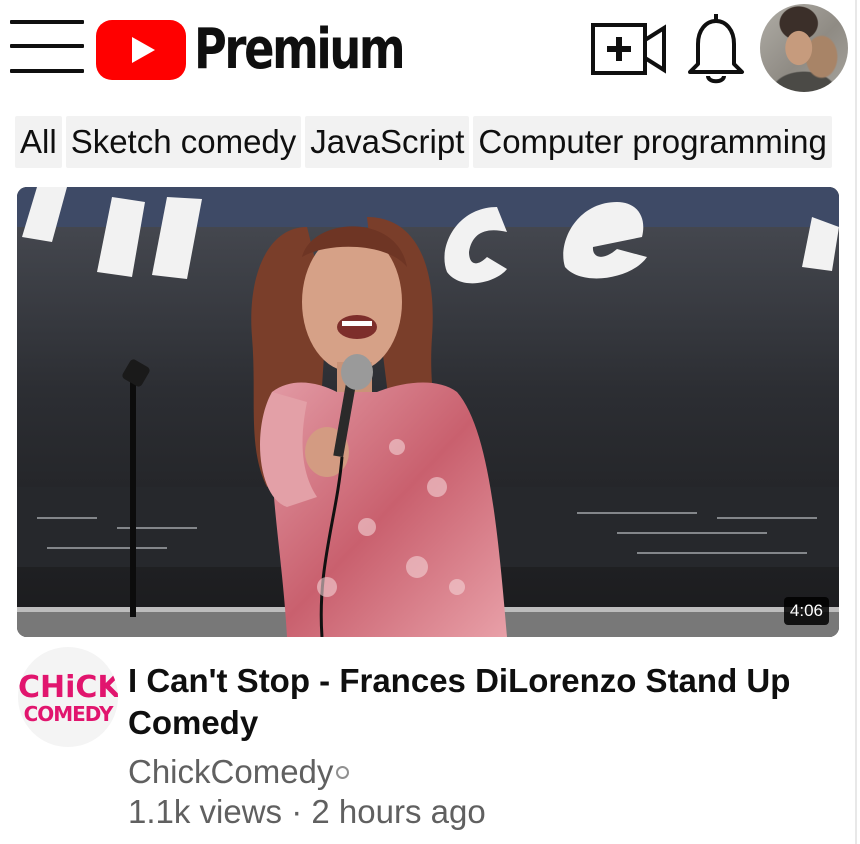 The image size is (860, 844). I want to click on chip-all: All, so click(38, 142).